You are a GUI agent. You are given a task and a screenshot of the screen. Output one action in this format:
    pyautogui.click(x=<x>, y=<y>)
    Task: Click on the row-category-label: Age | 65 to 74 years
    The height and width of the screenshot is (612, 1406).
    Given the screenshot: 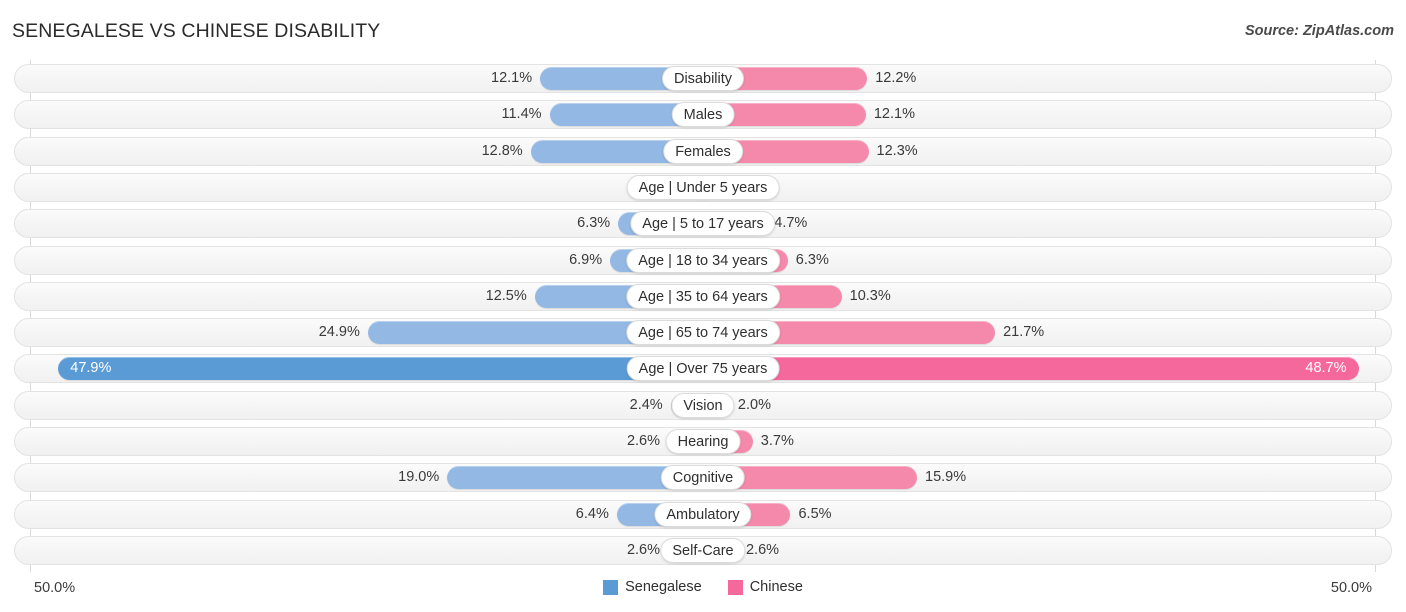 What is the action you would take?
    pyautogui.click(x=703, y=333)
    